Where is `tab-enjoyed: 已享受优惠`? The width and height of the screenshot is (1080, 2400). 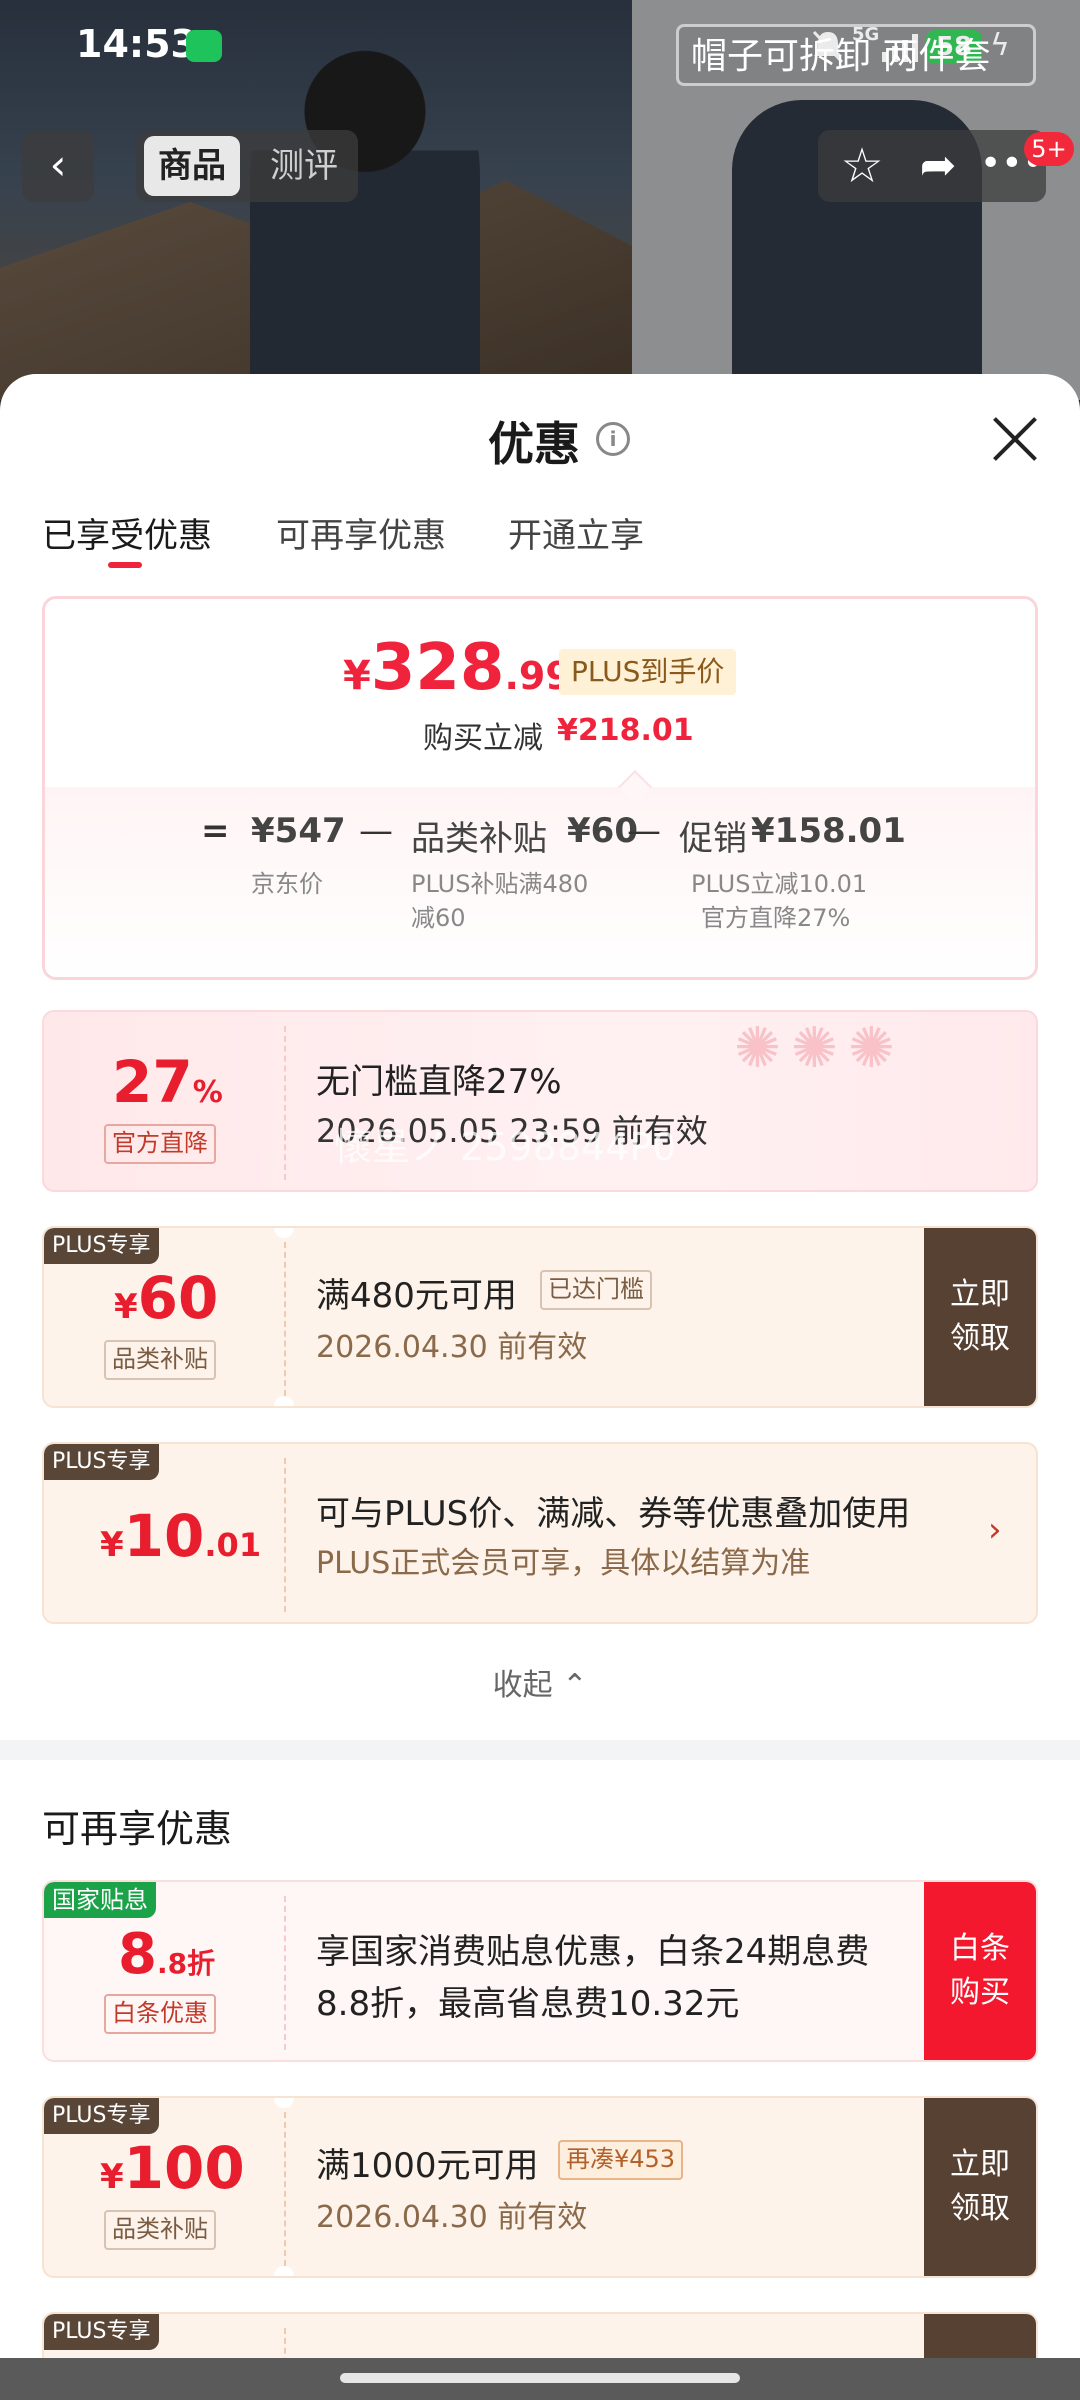 tab-enjoyed: 已享受优惠 is located at coordinates (127, 532).